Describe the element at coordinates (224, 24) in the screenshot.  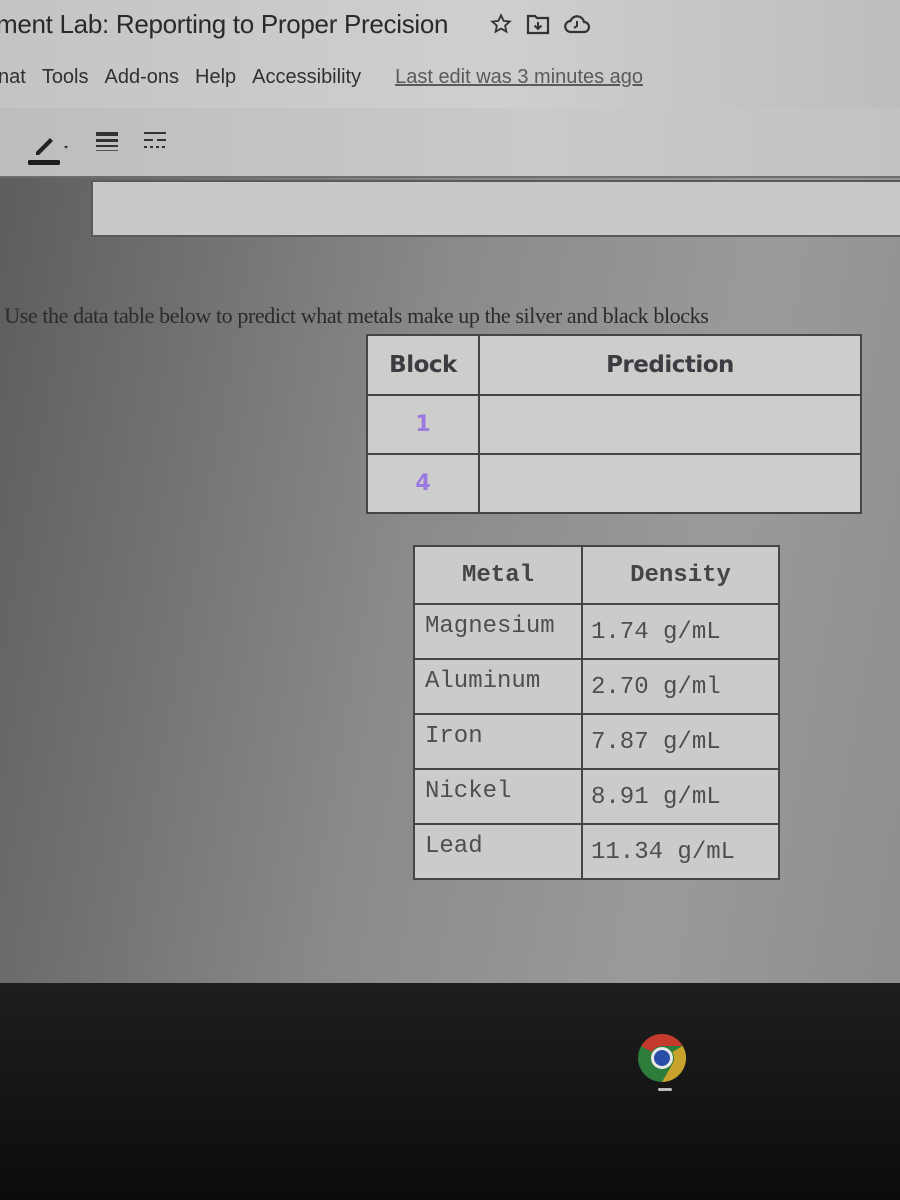
I see `document-title: ment Lab: Reporting to Proper Precision` at that location.